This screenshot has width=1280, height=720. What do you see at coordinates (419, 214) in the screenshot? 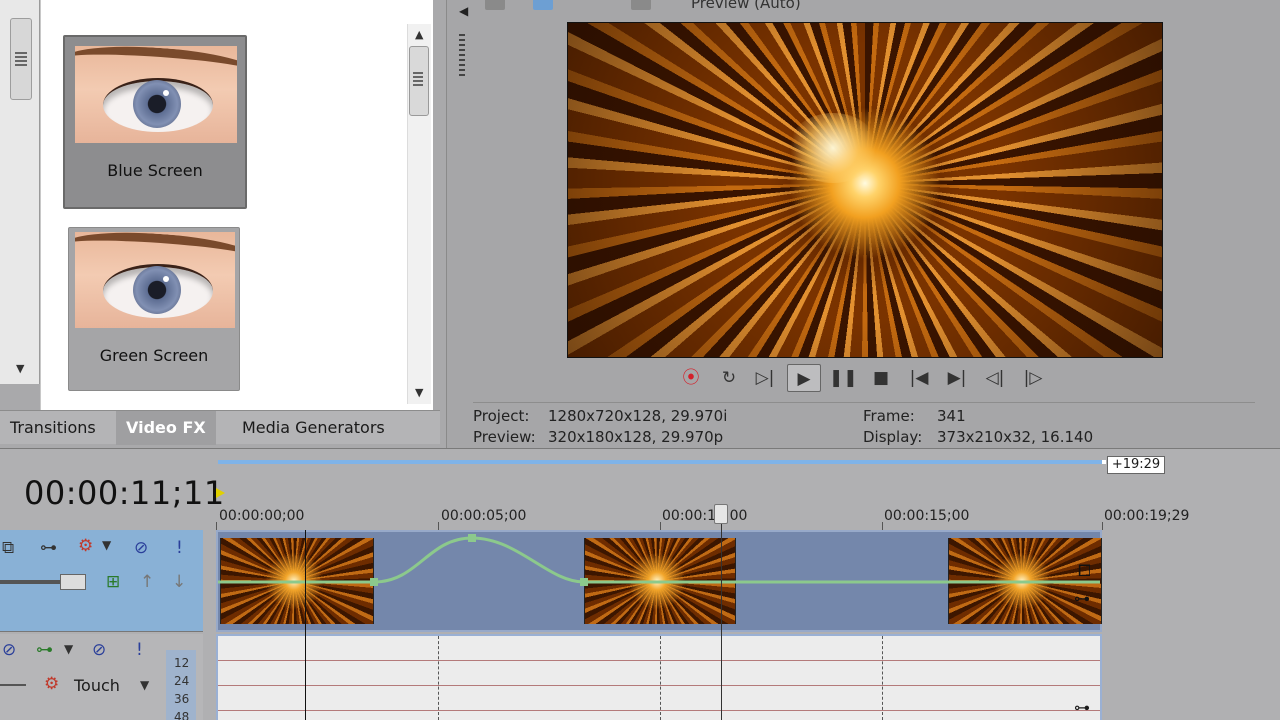
I see `presets-scrollbar: ▲ ▼` at bounding box center [419, 214].